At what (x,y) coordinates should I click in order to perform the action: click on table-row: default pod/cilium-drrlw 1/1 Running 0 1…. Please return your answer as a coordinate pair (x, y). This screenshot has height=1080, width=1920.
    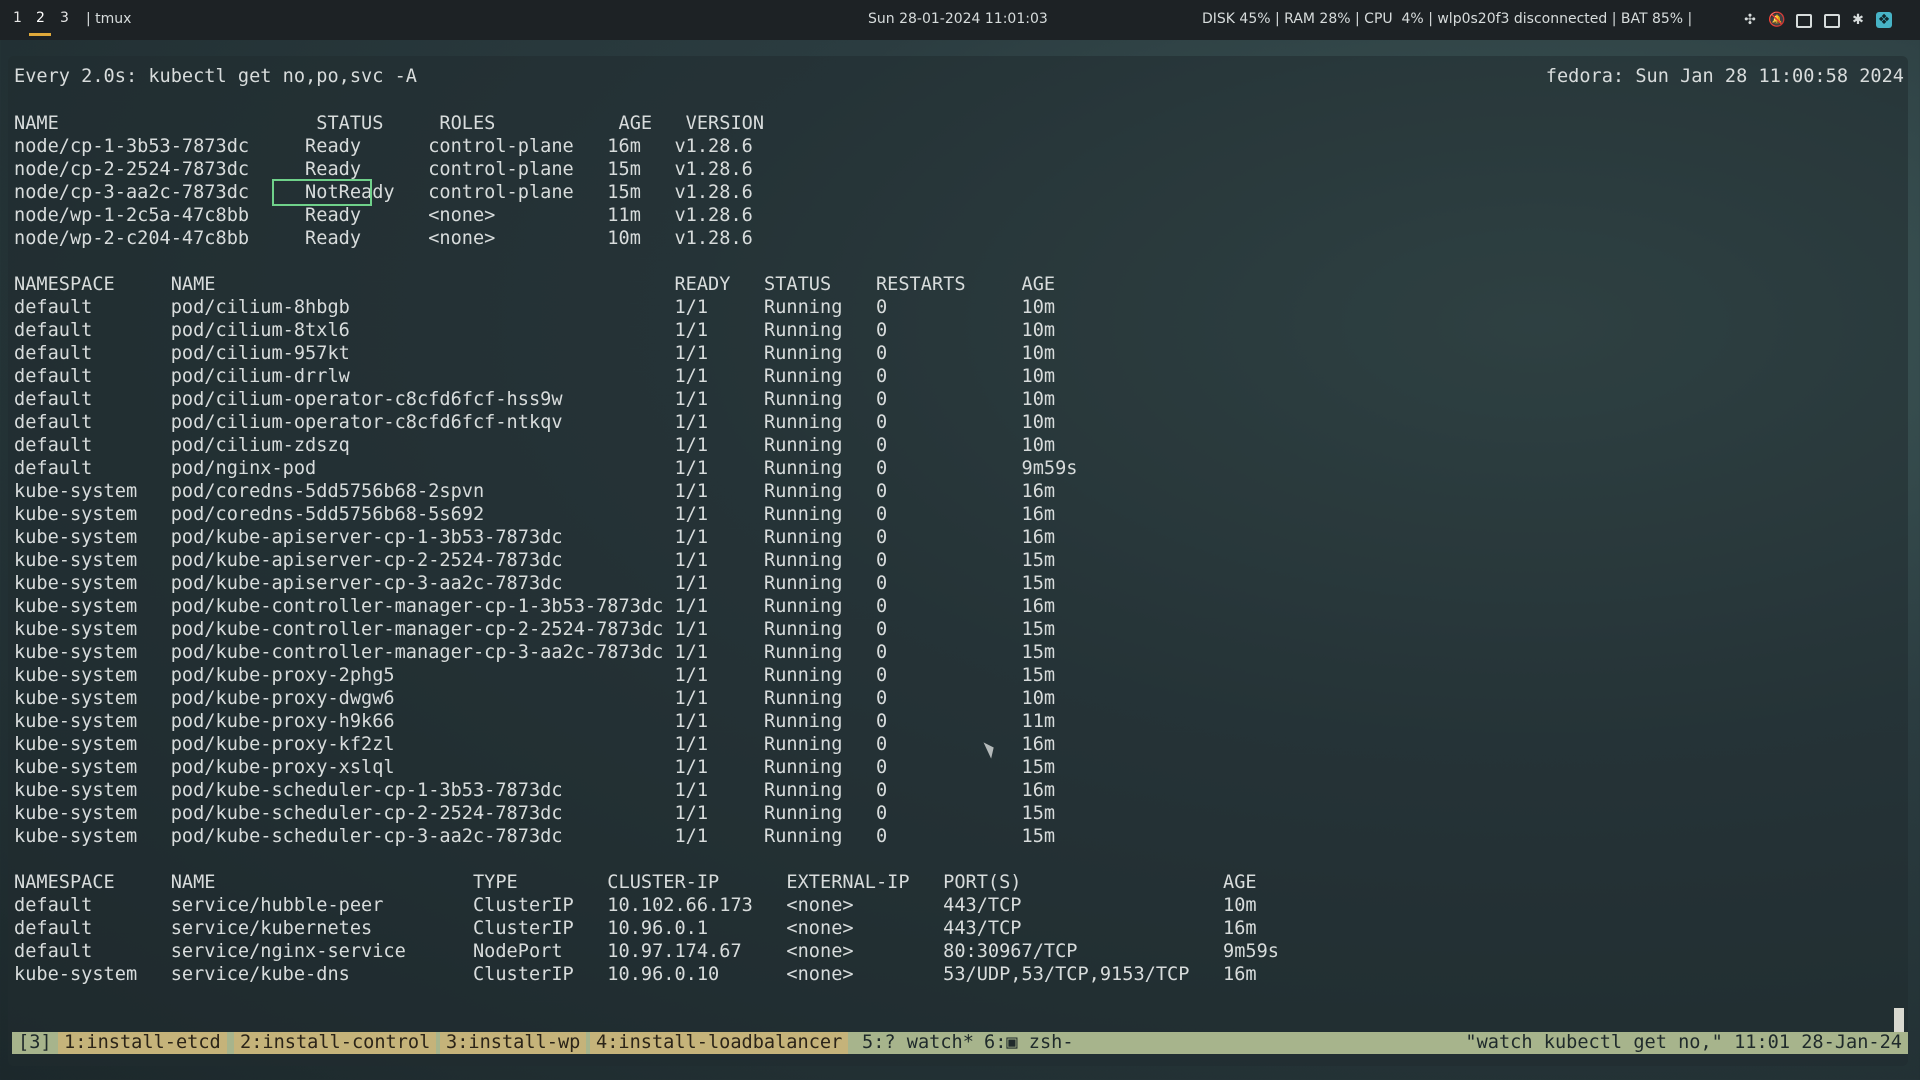
    Looking at the image, I should click on (535, 376).